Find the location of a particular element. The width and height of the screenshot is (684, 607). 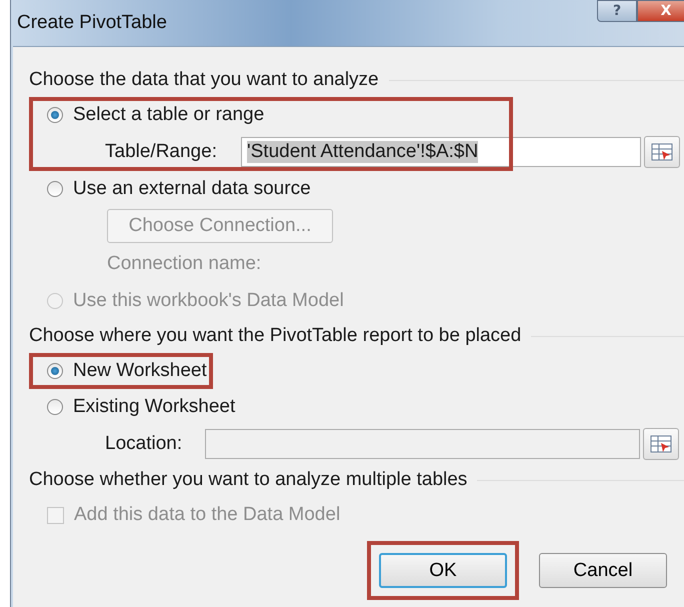

section-heading: Choose where you want the PivotTable report to be placed is located at coordinates (275, 336).